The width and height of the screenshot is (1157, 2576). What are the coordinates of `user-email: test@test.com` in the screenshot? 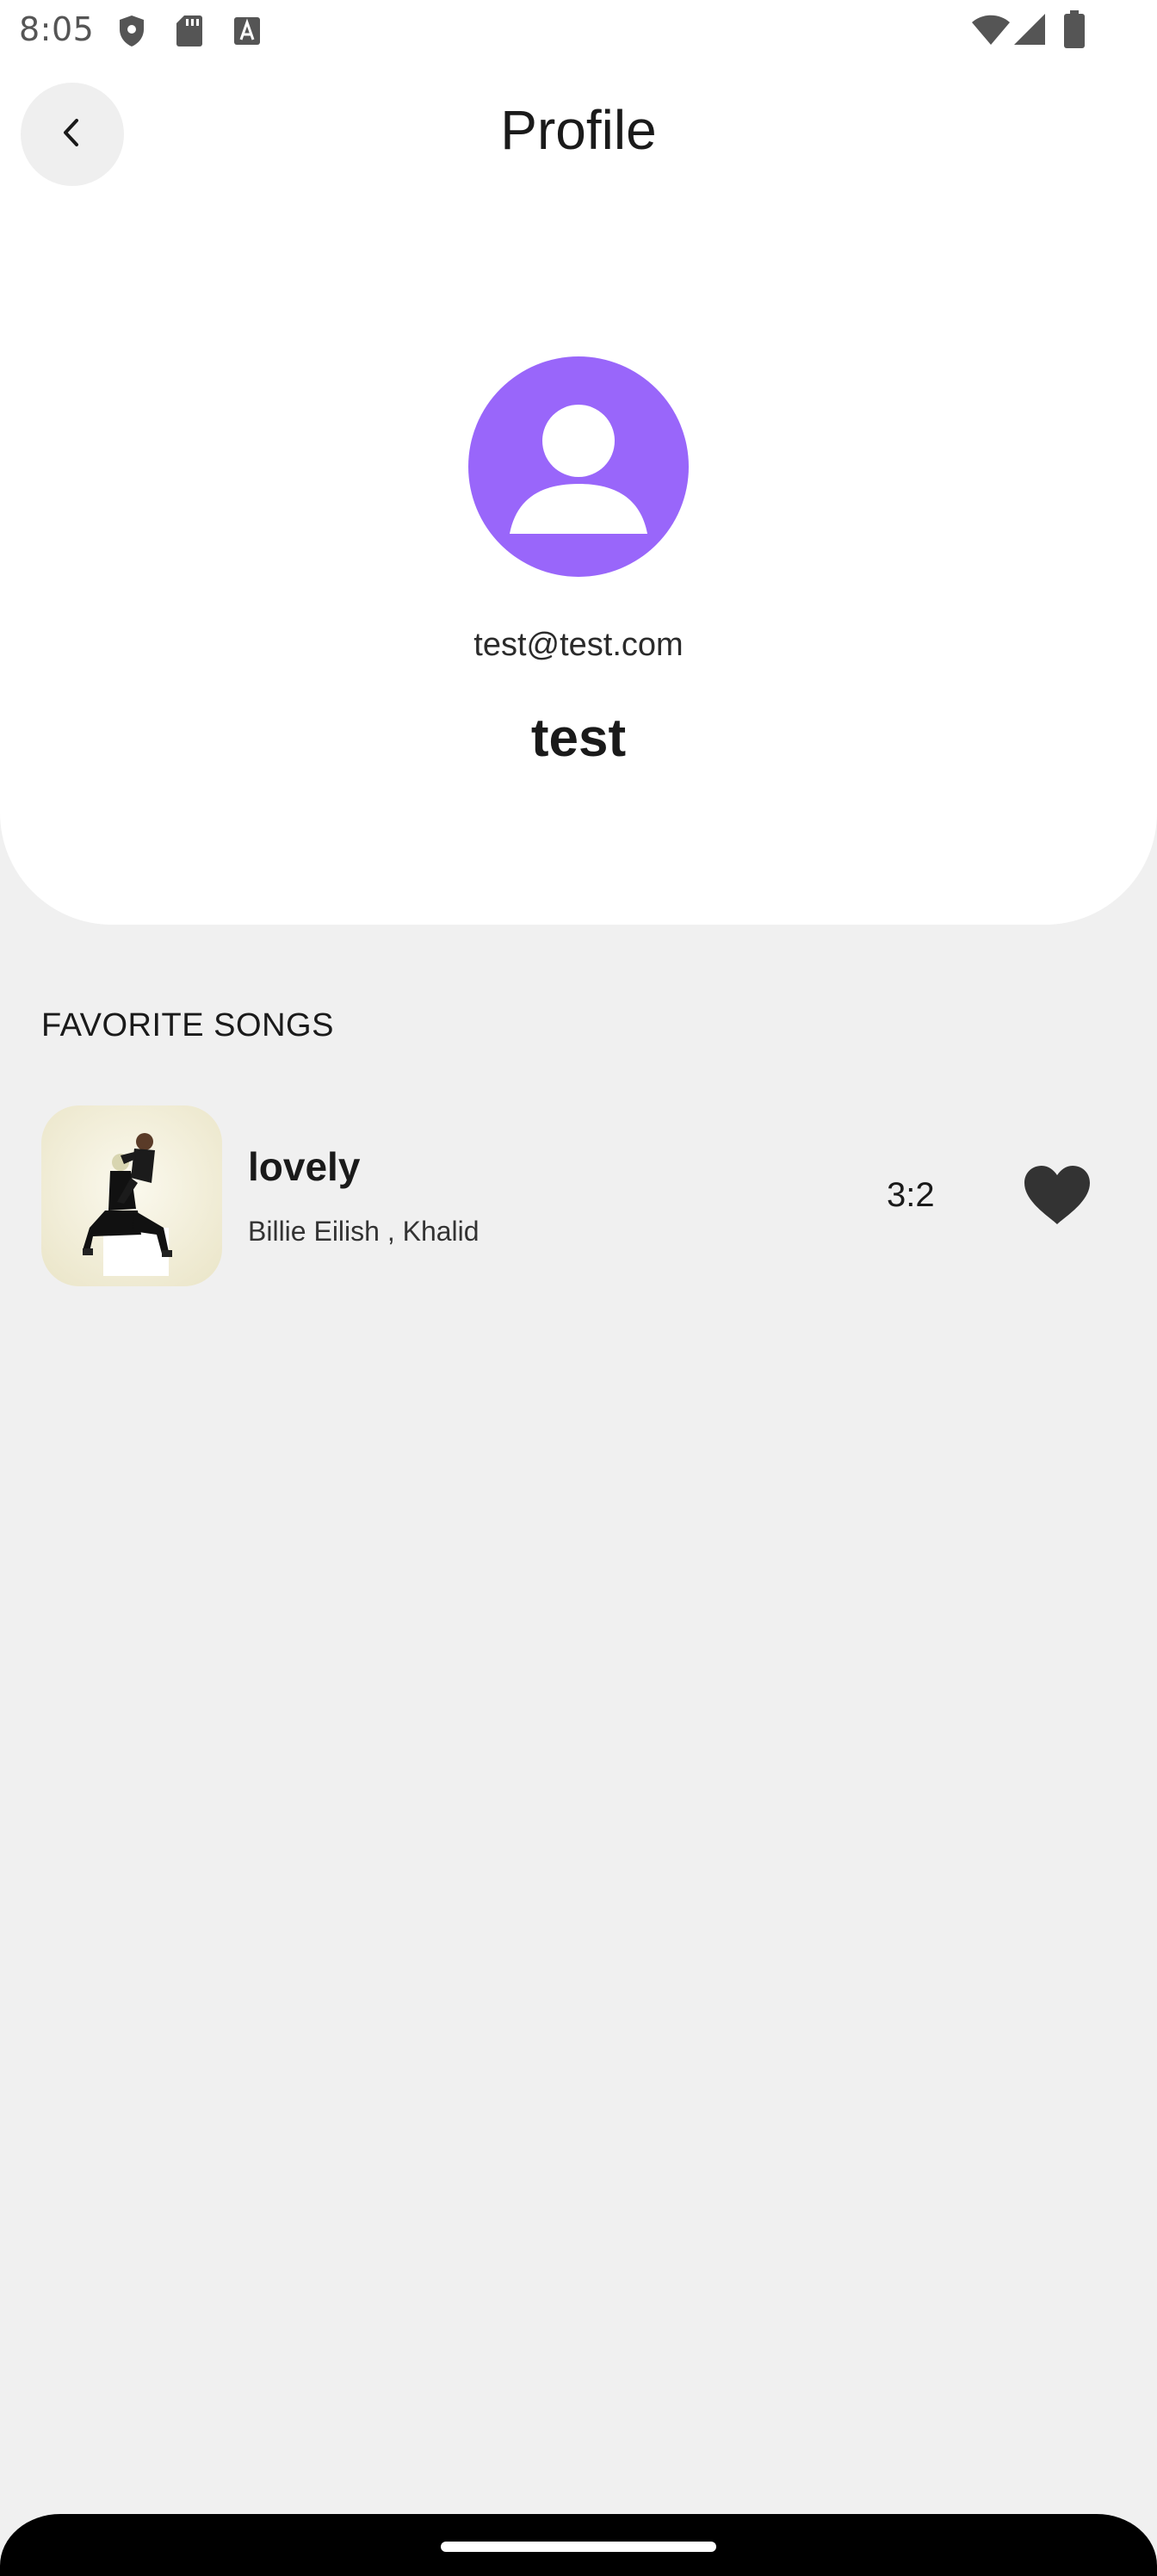 It's located at (579, 645).